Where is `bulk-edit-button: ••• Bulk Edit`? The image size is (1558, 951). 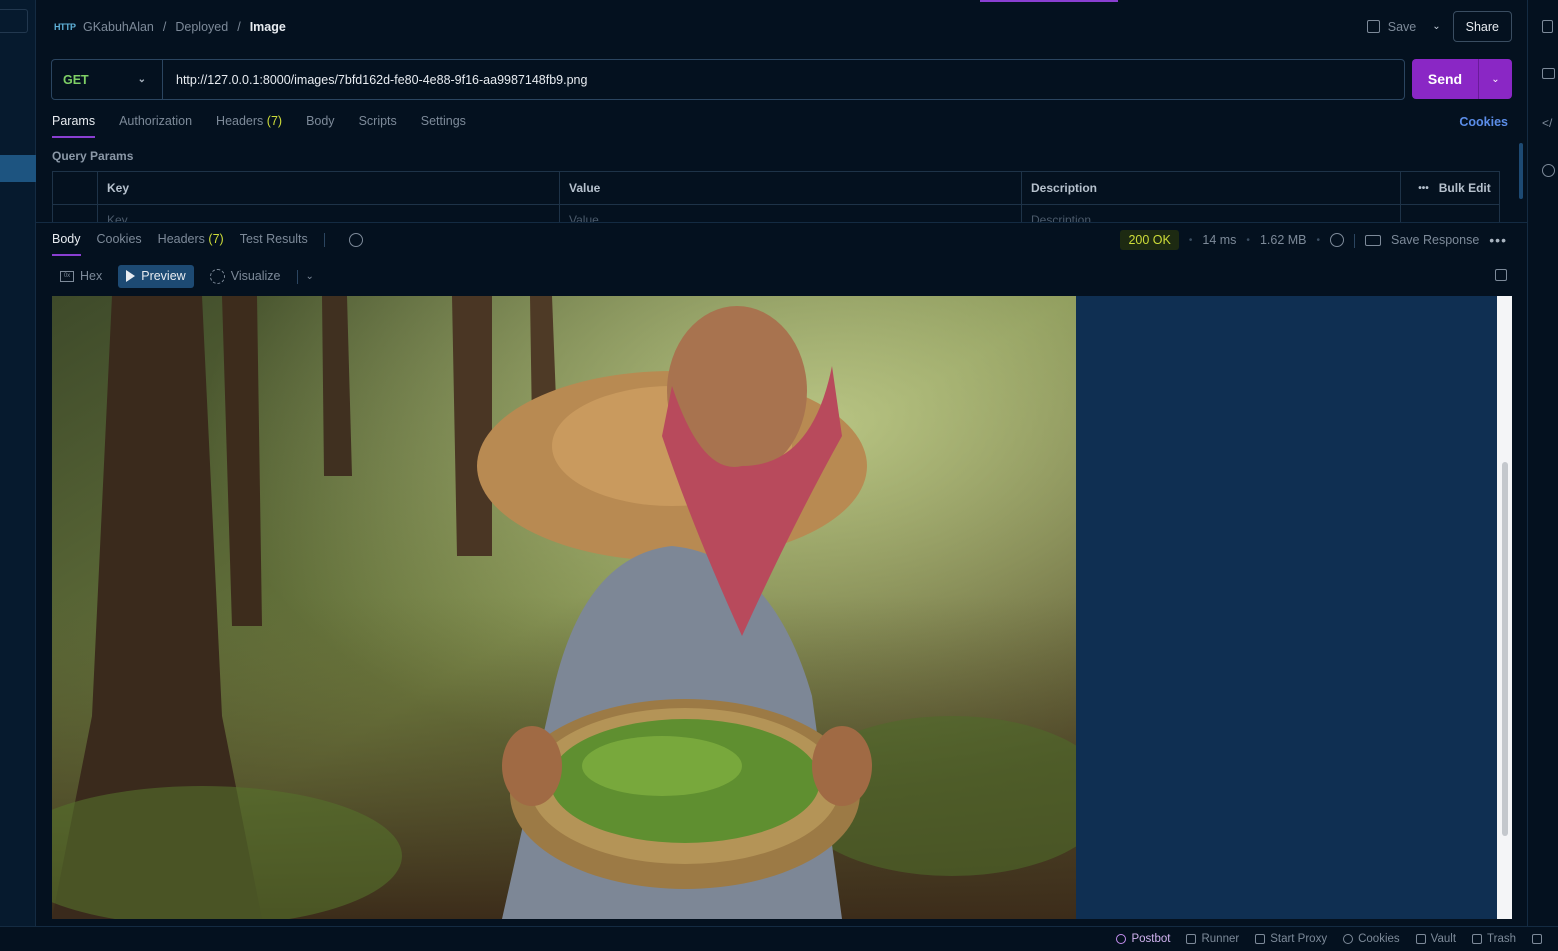
bulk-edit-button: ••• Bulk Edit is located at coordinates (1450, 188).